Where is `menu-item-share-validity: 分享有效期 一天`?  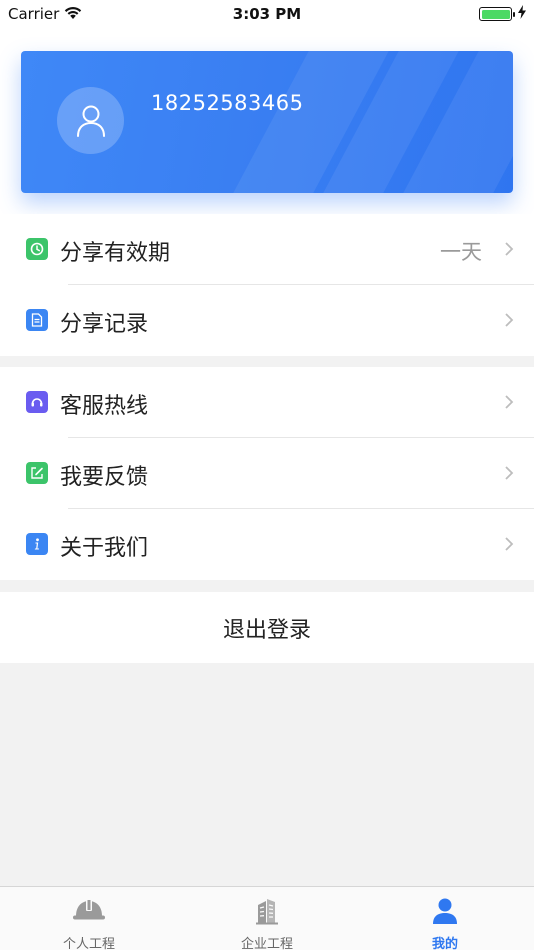 menu-item-share-validity: 分享有效期 一天 is located at coordinates (267, 249).